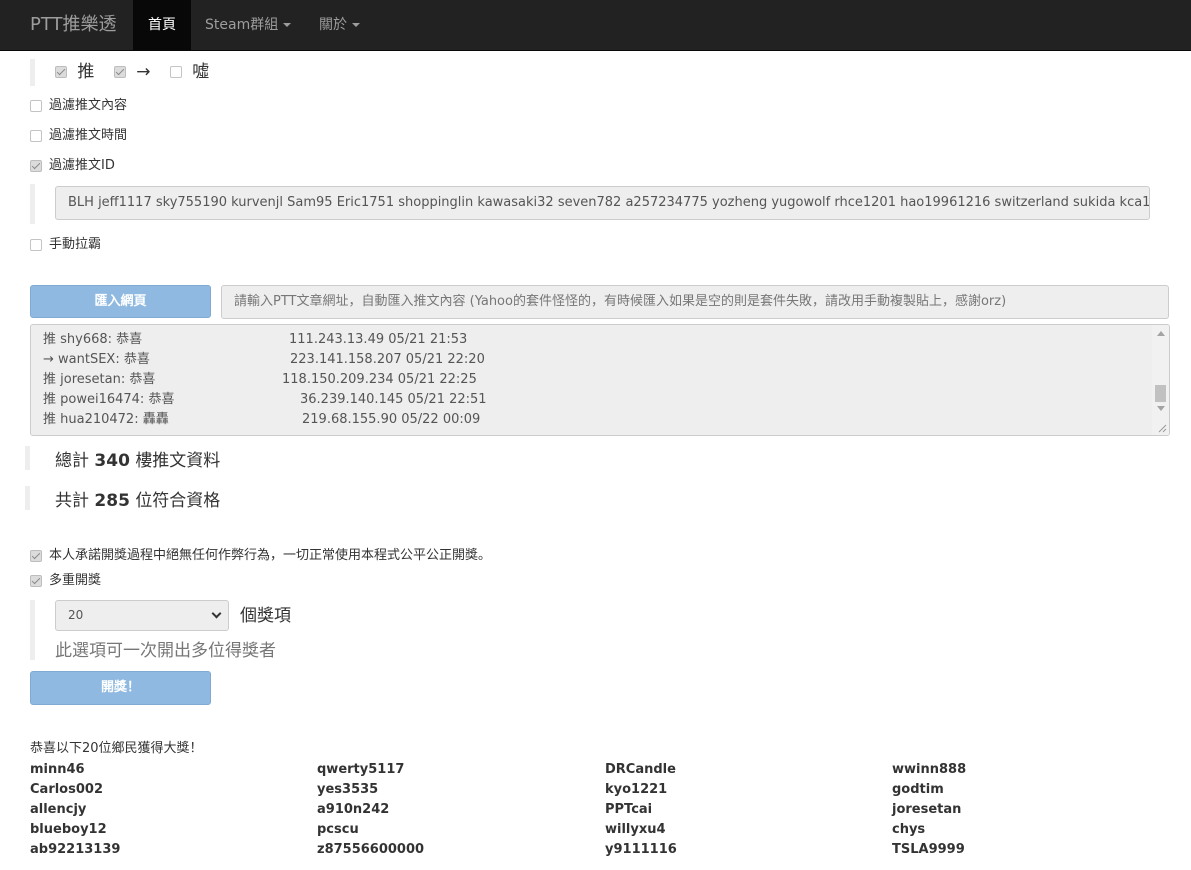 The height and width of the screenshot is (870, 1191). I want to click on winner-name: godtim, so click(918, 789).